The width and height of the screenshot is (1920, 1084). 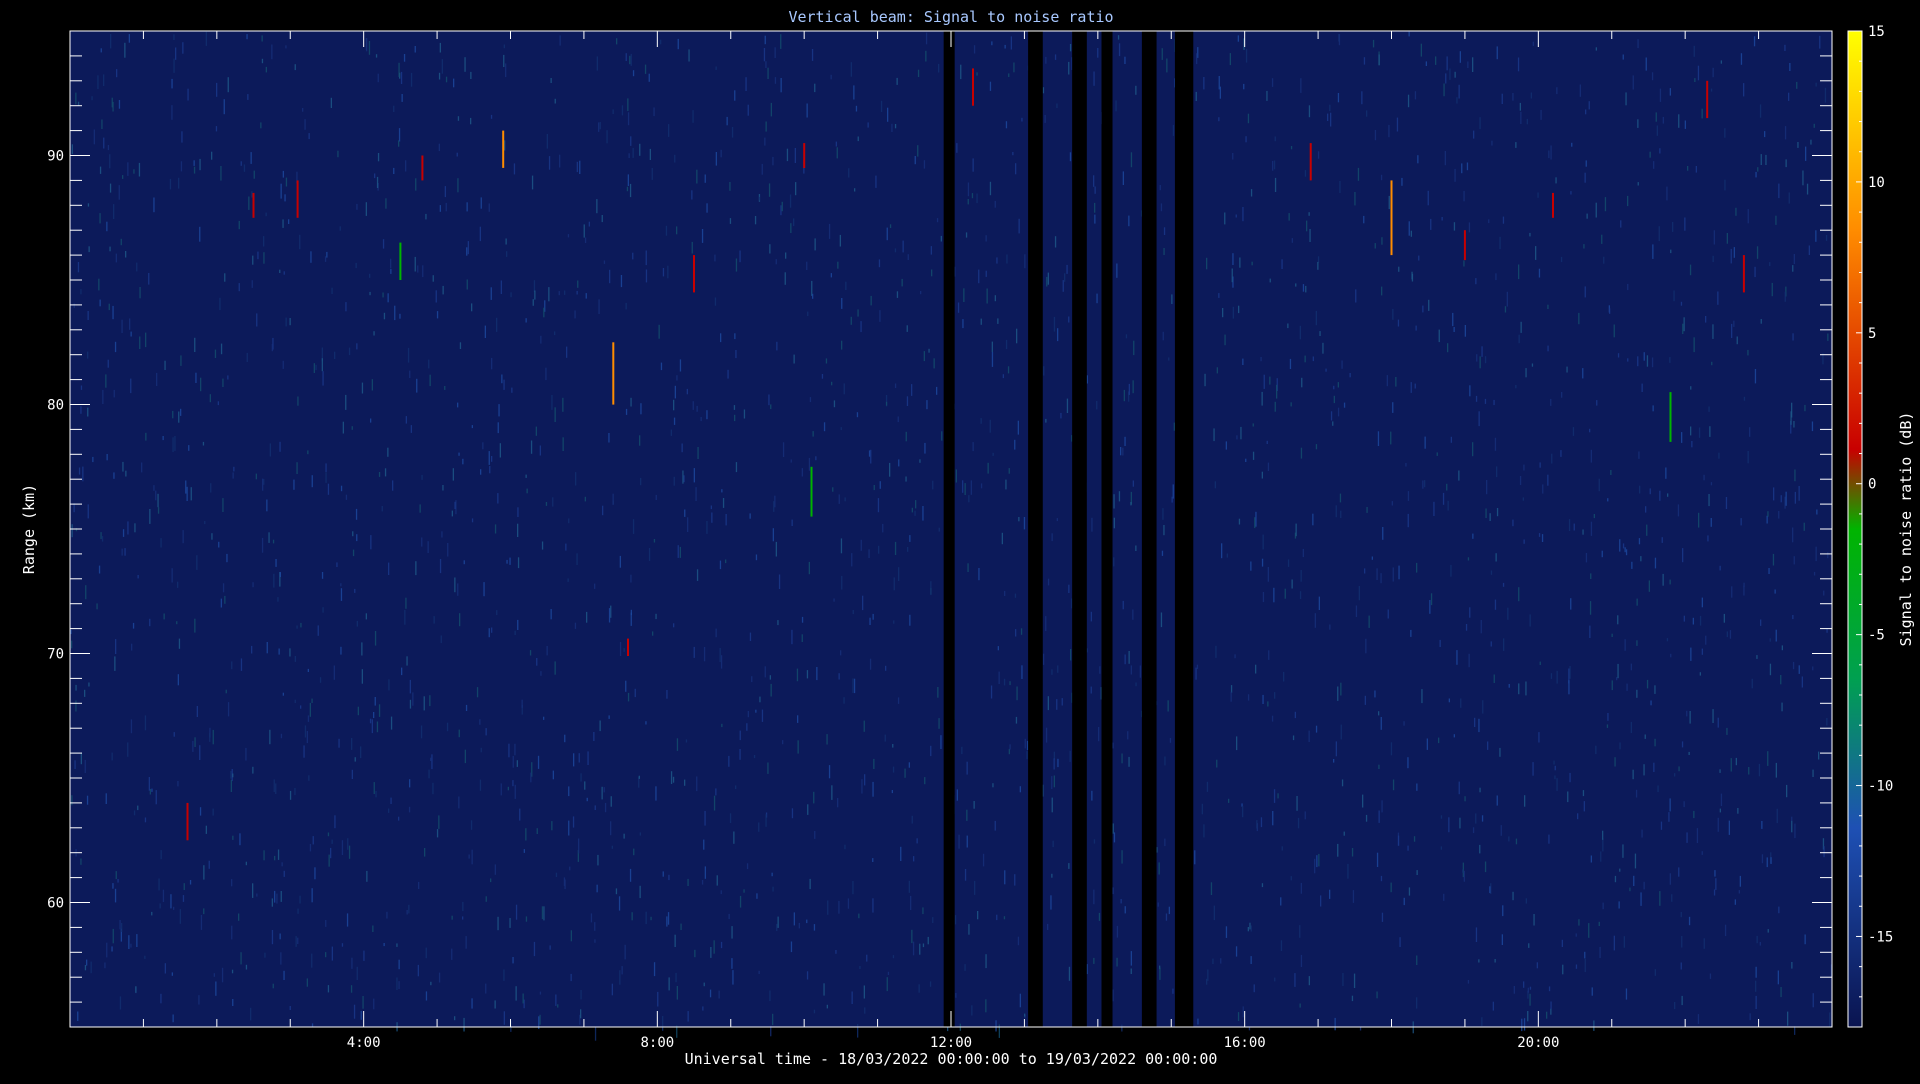 What do you see at coordinates (1880, 787) in the screenshot?
I see `colorbar-tick-label: -10` at bounding box center [1880, 787].